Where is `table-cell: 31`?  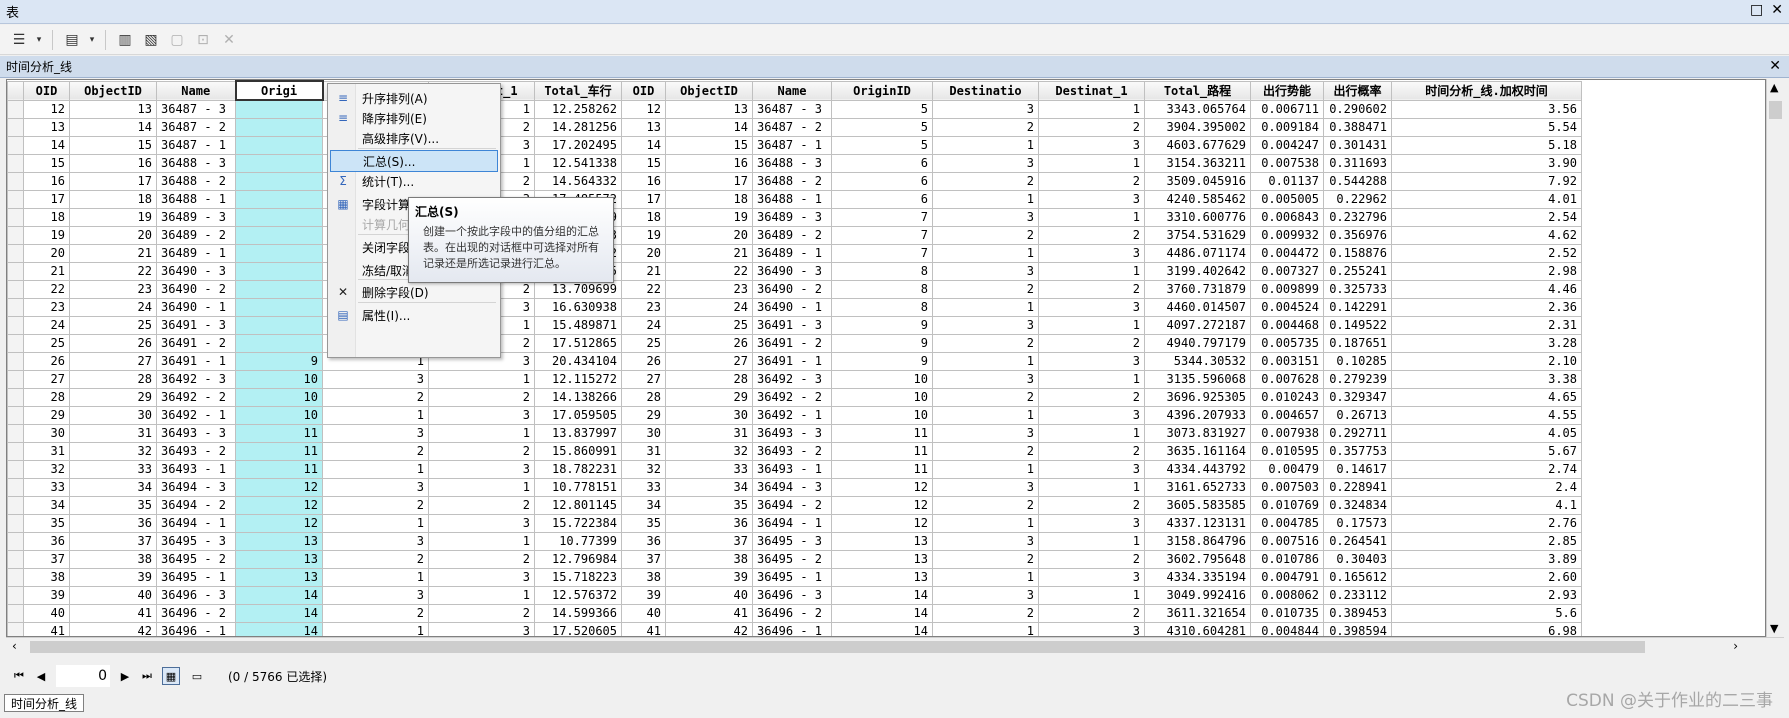
table-cell: 31 is located at coordinates (113, 433).